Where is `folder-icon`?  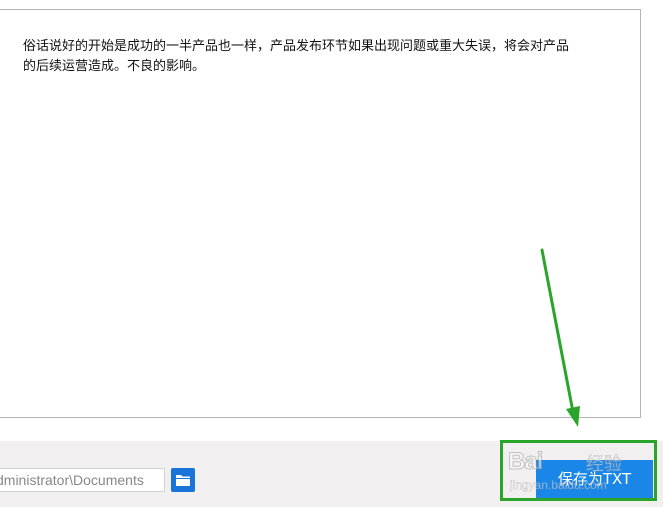 folder-icon is located at coordinates (183, 480).